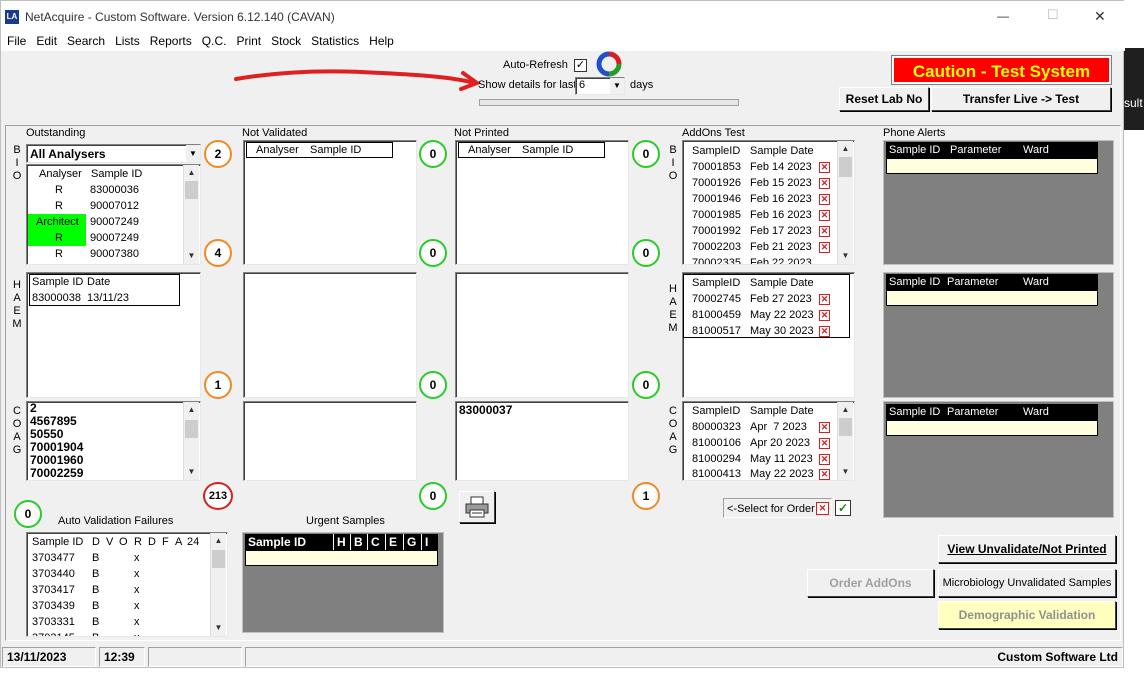  I want to click on av-header-sampleid: Sample ID, so click(57, 542).